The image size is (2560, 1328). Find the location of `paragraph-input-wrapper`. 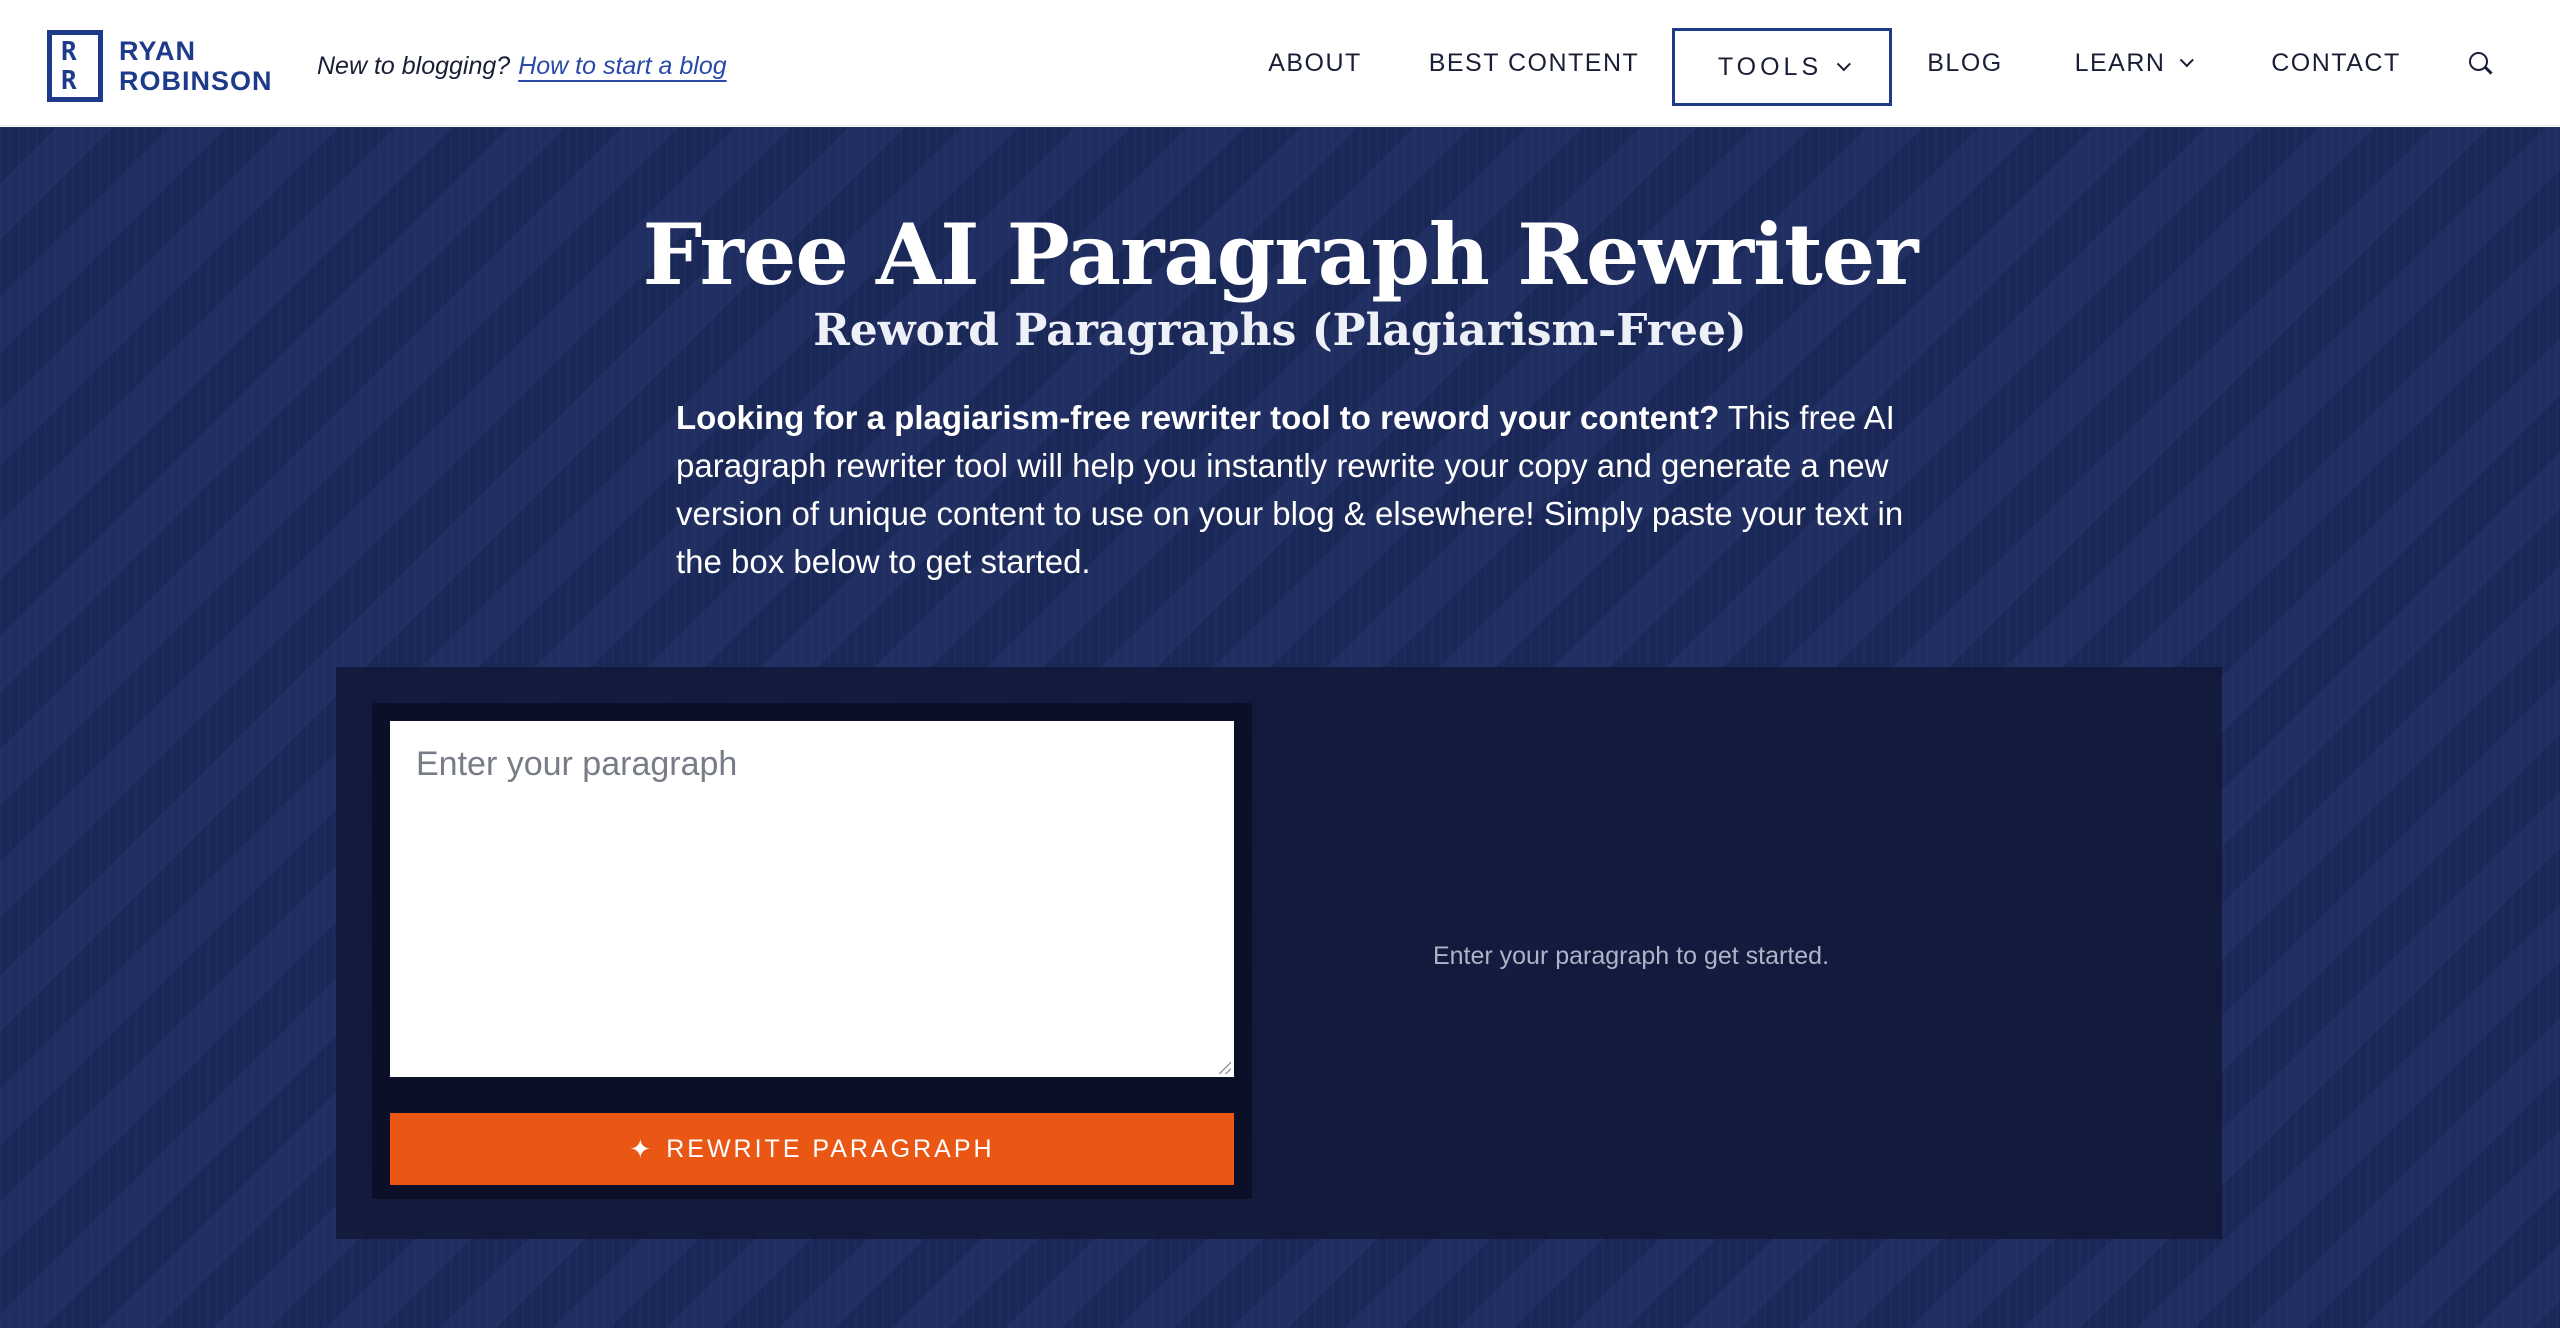

paragraph-input-wrapper is located at coordinates (812, 899).